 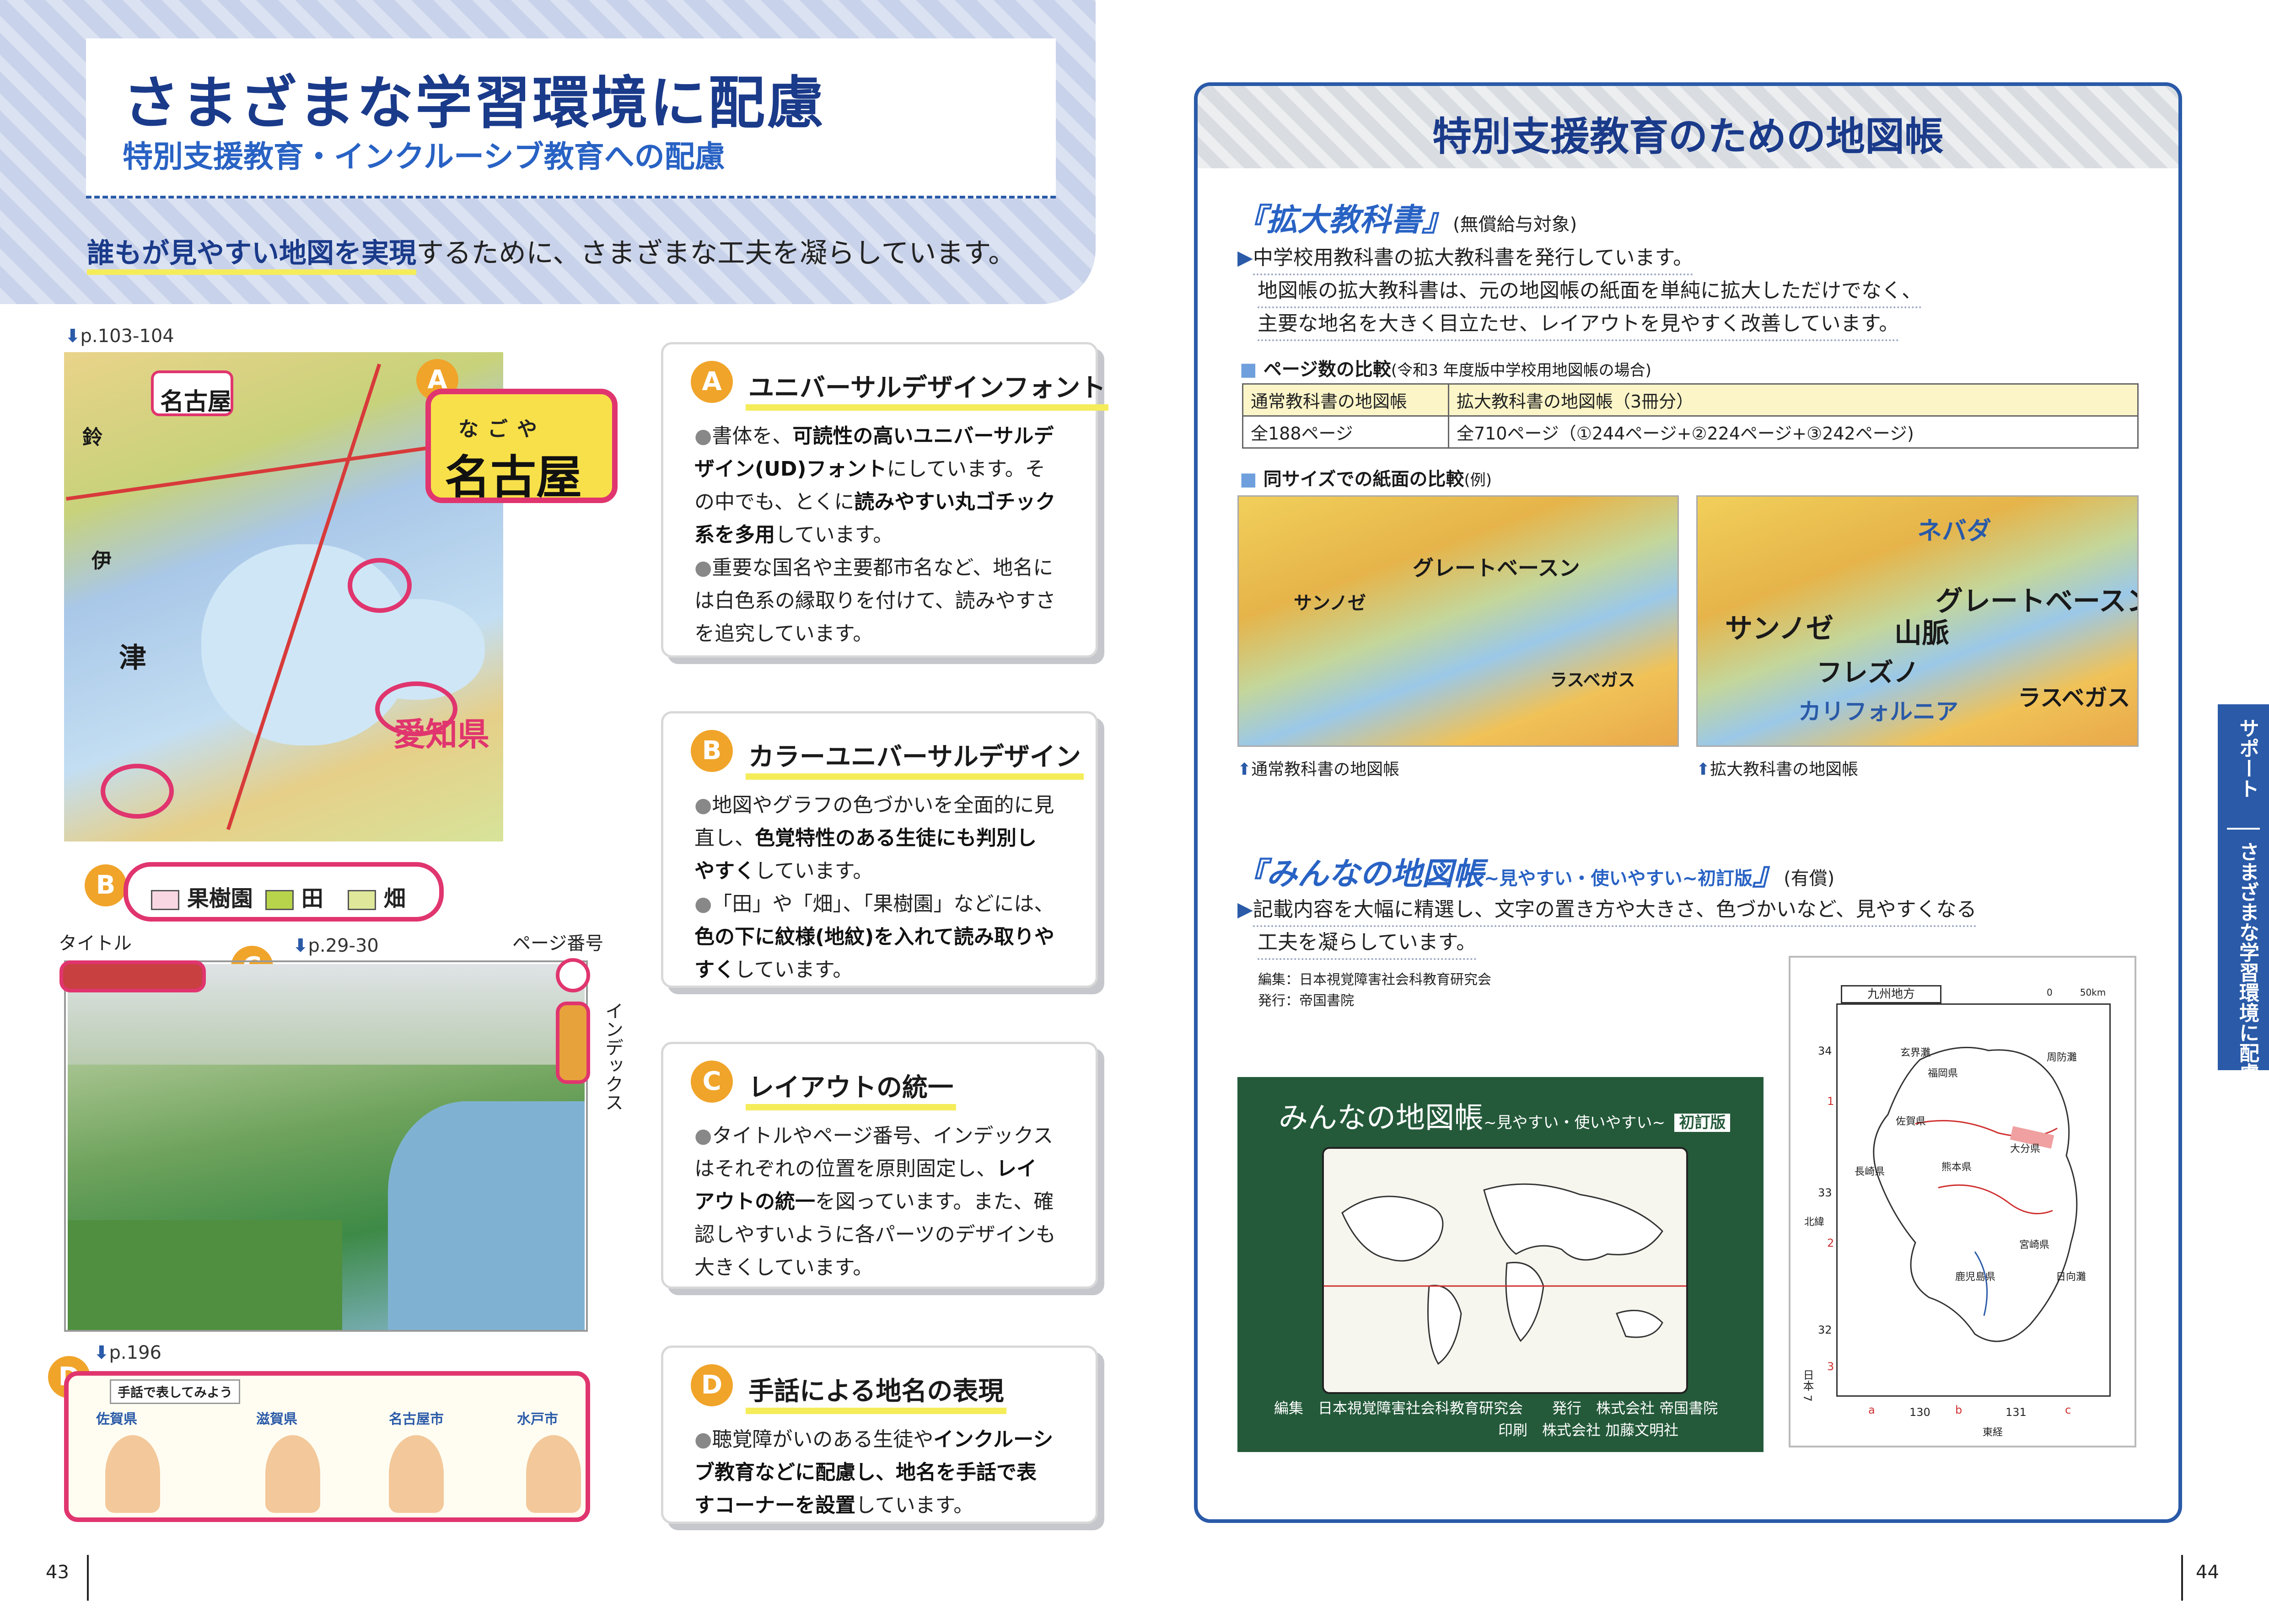 I want to click on sample-label: フレズノ, so click(x=1868, y=673).